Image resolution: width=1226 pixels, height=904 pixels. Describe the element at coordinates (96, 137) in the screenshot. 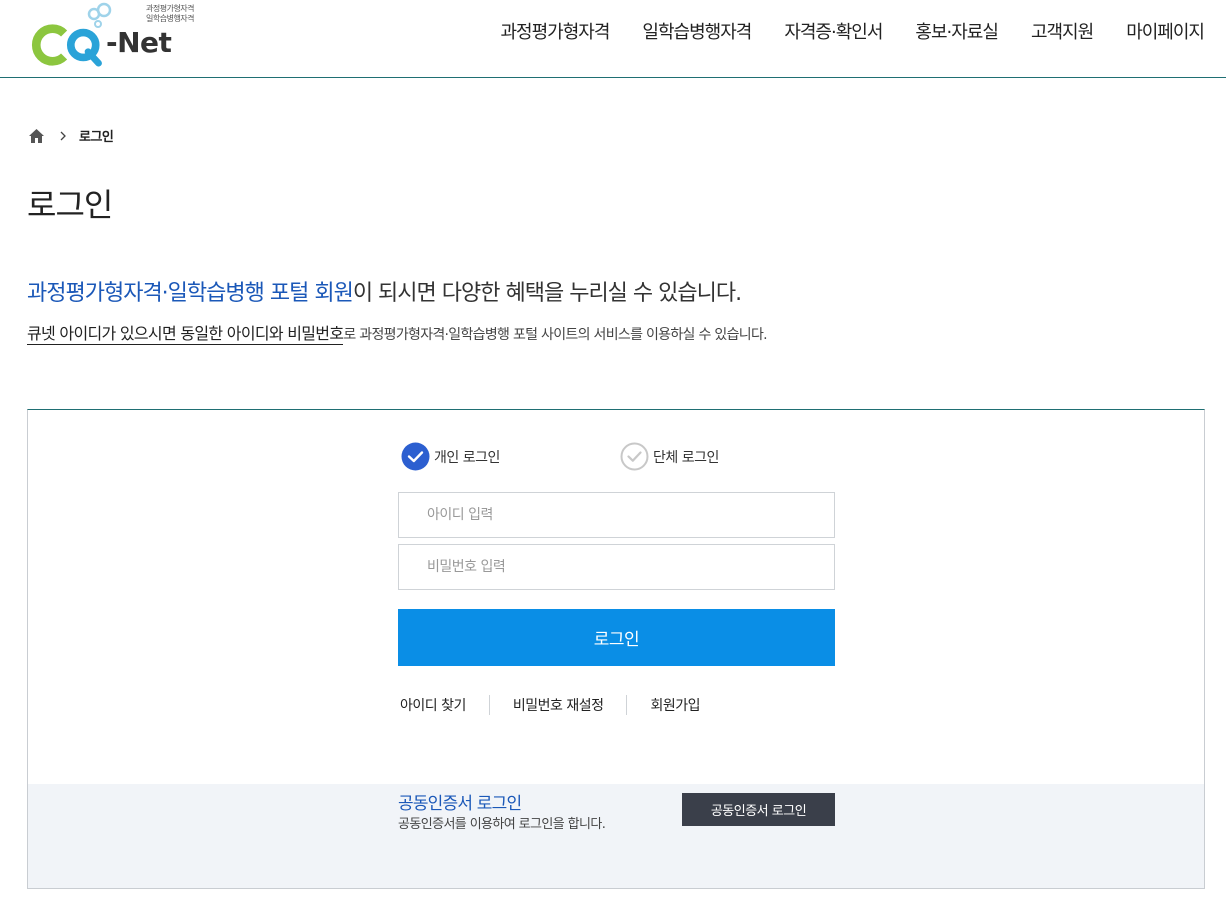

I see `breadcrumb-current: 로그인` at that location.